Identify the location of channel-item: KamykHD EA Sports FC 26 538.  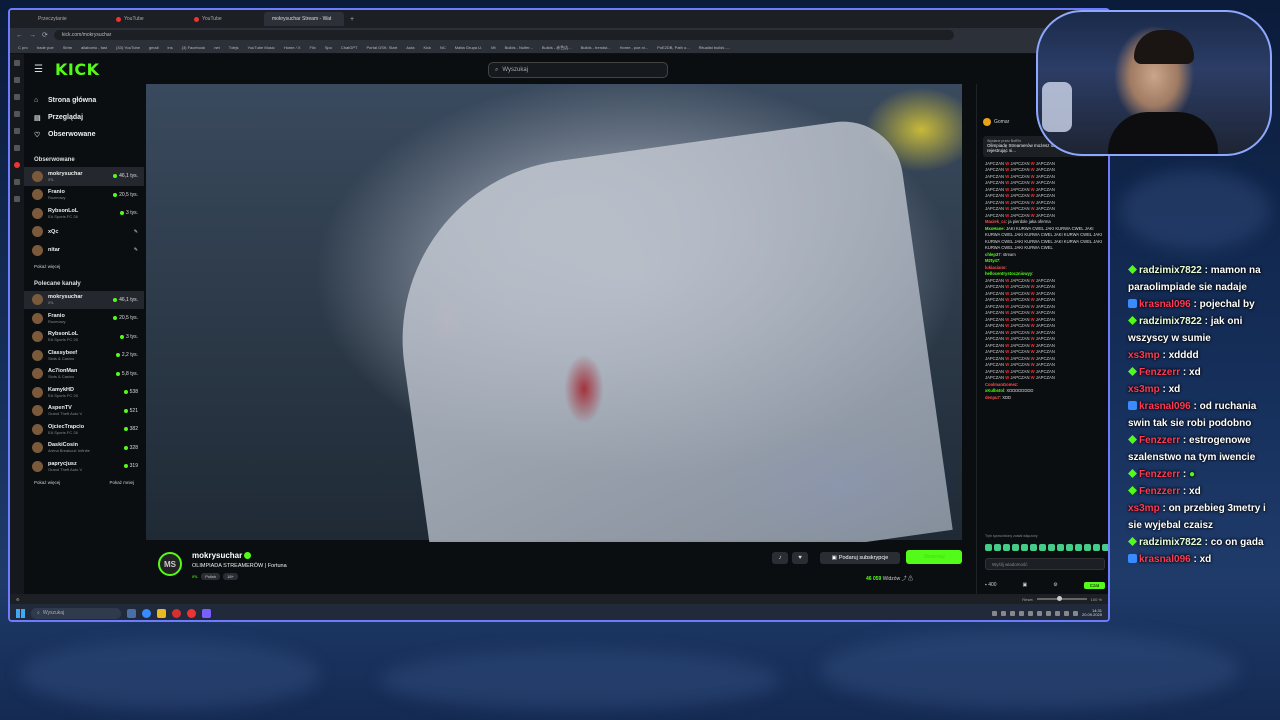
(84, 392).